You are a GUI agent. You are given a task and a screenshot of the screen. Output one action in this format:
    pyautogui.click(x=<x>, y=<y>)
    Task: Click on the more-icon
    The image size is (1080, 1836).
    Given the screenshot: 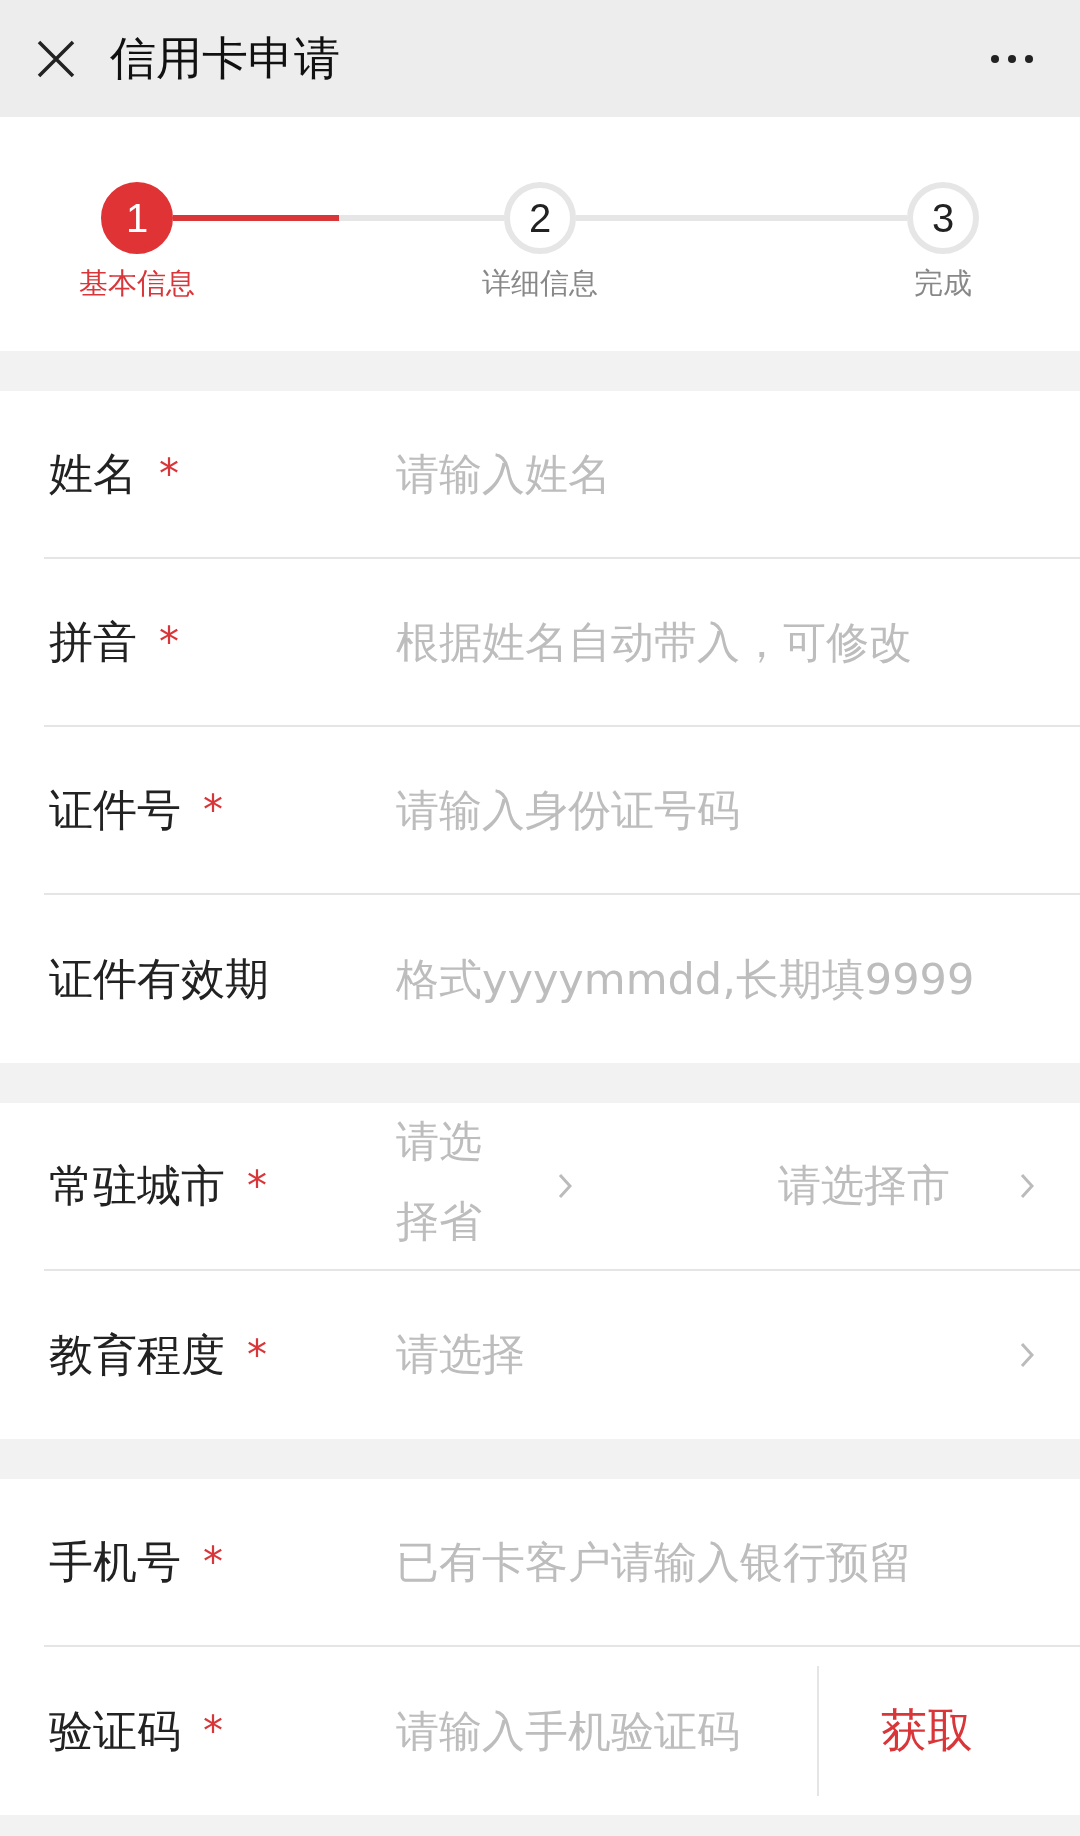 What is the action you would take?
    pyautogui.click(x=1012, y=58)
    